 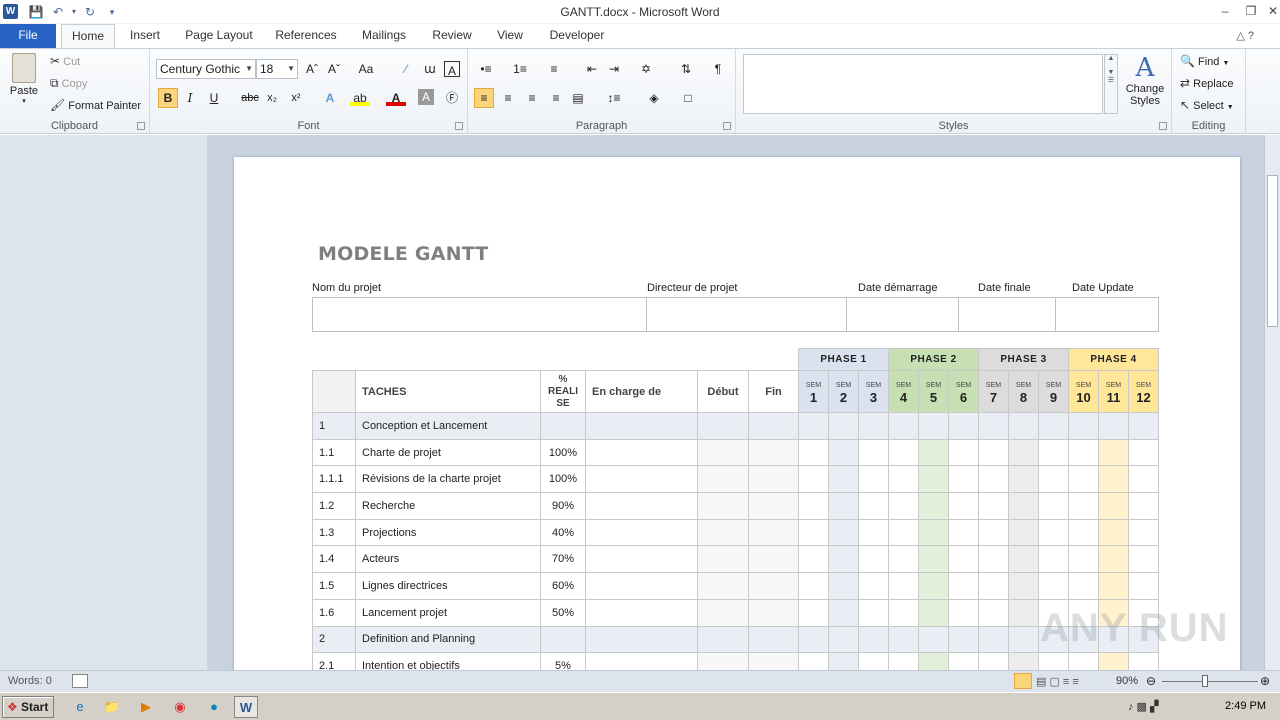 I want to click on superscript-button: x², so click(x=296, y=98).